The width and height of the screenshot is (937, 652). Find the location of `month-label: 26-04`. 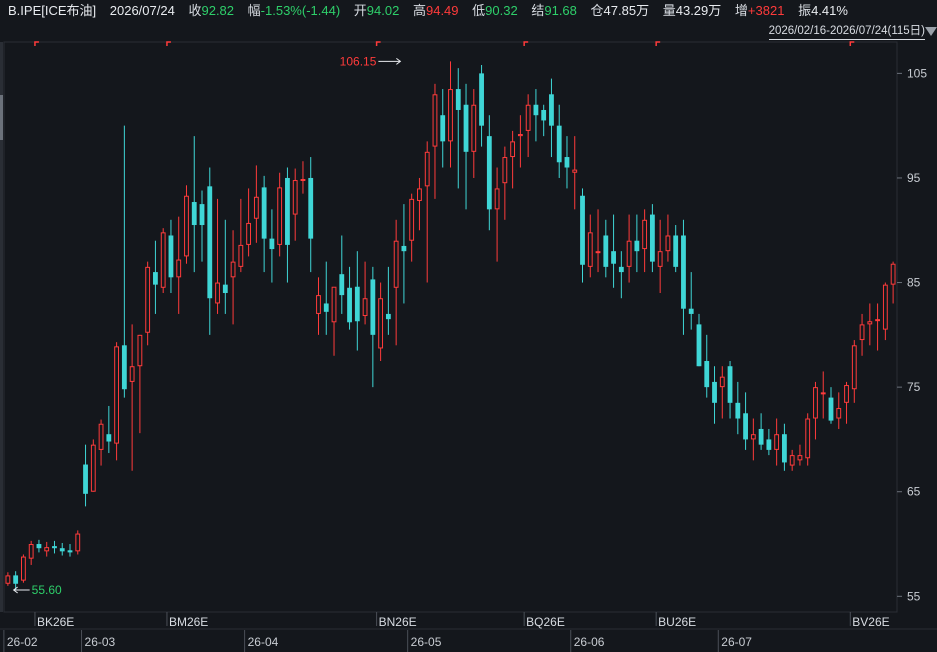

month-label: 26-04 is located at coordinates (263, 642).